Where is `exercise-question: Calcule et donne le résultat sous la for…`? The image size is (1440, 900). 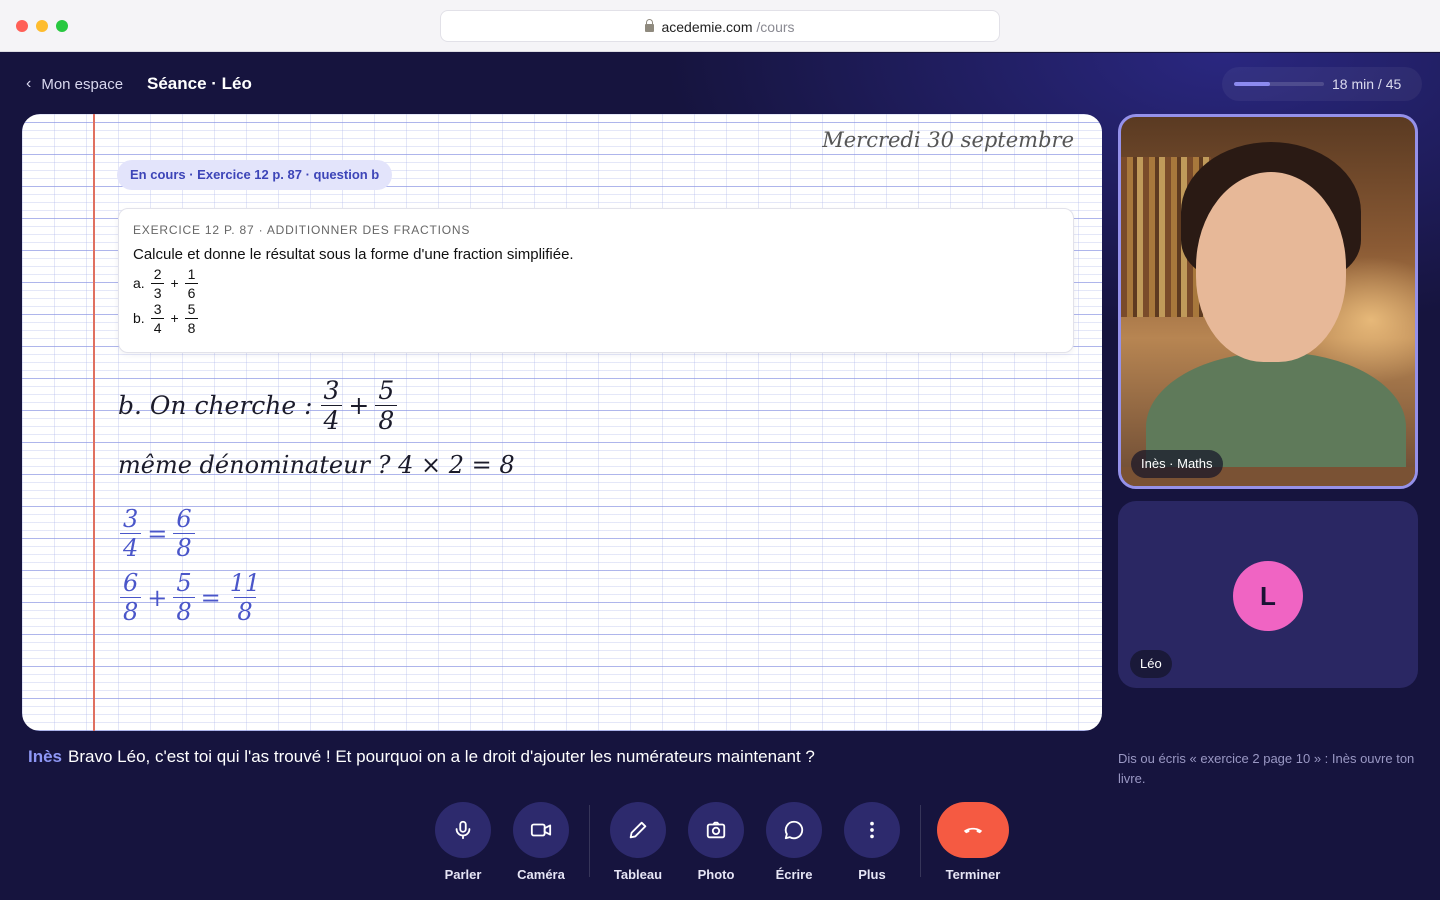
exercise-question: Calcule et donne le résultat sous la for… is located at coordinates (353, 254).